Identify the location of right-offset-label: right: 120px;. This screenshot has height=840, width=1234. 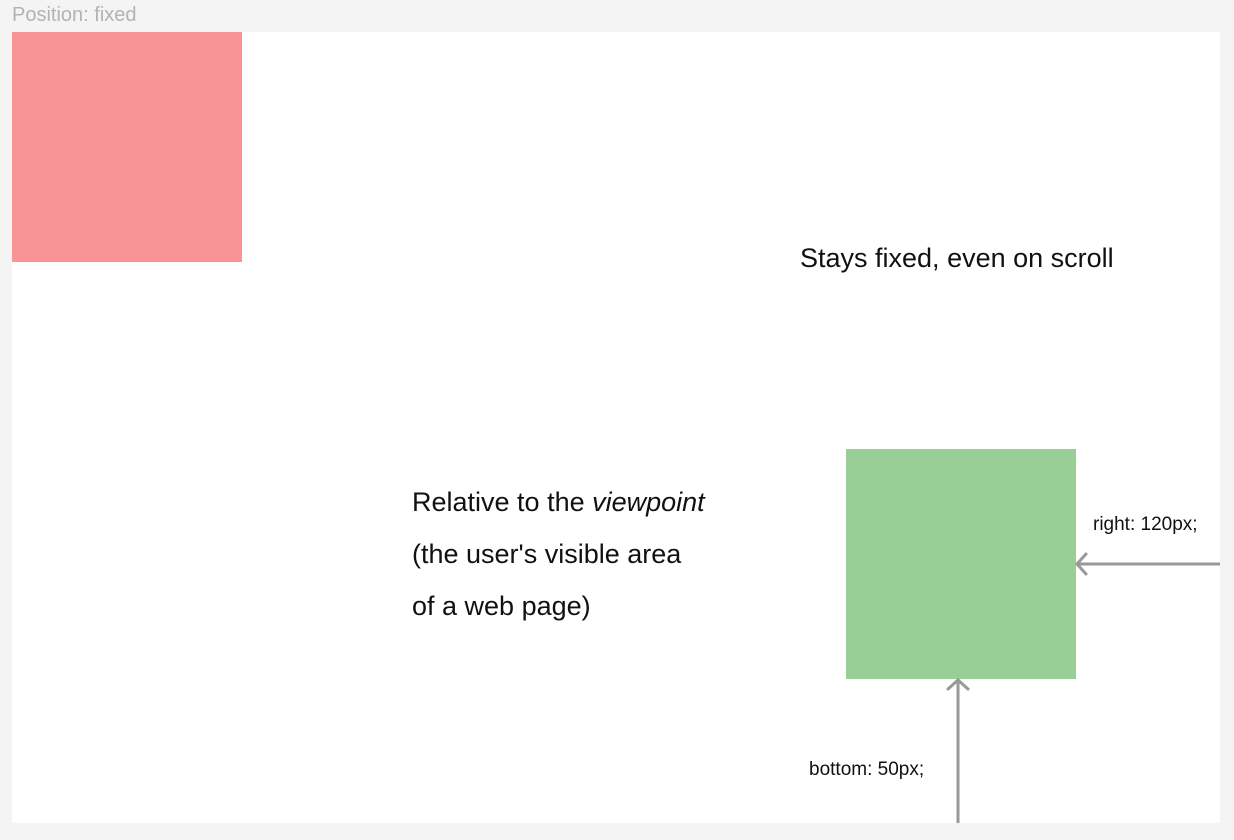
(1145, 524).